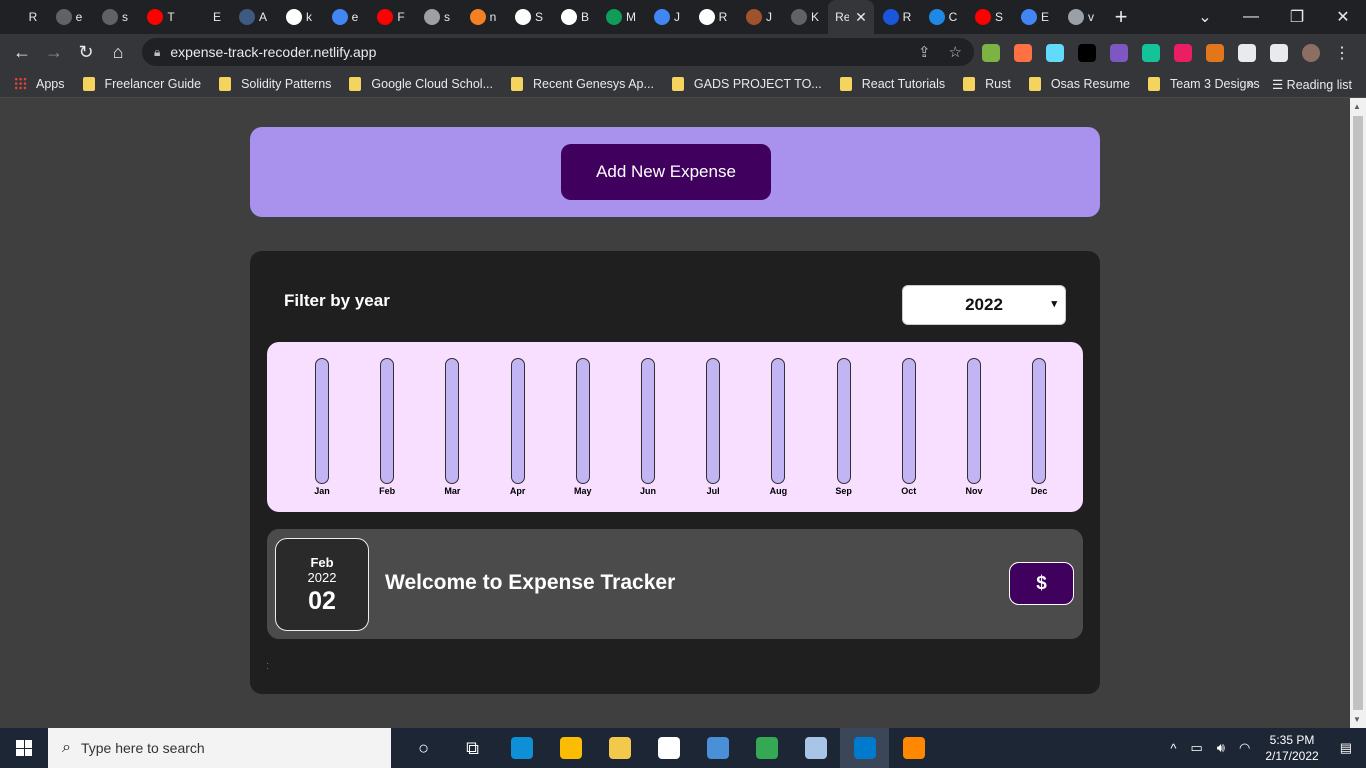  I want to click on taskbar-app-vscode, so click(864, 748).